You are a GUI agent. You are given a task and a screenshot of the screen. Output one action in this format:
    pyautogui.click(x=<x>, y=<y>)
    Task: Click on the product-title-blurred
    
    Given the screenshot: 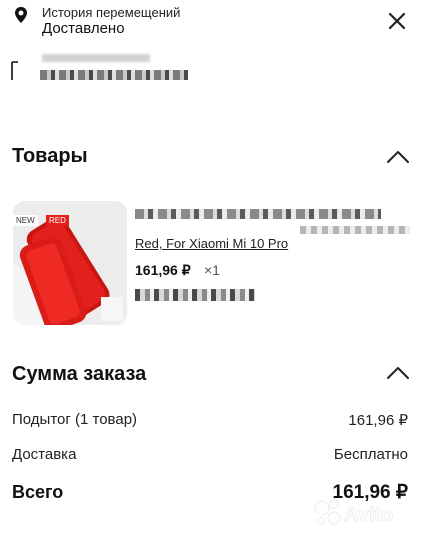 What is the action you would take?
    pyautogui.click(x=258, y=214)
    